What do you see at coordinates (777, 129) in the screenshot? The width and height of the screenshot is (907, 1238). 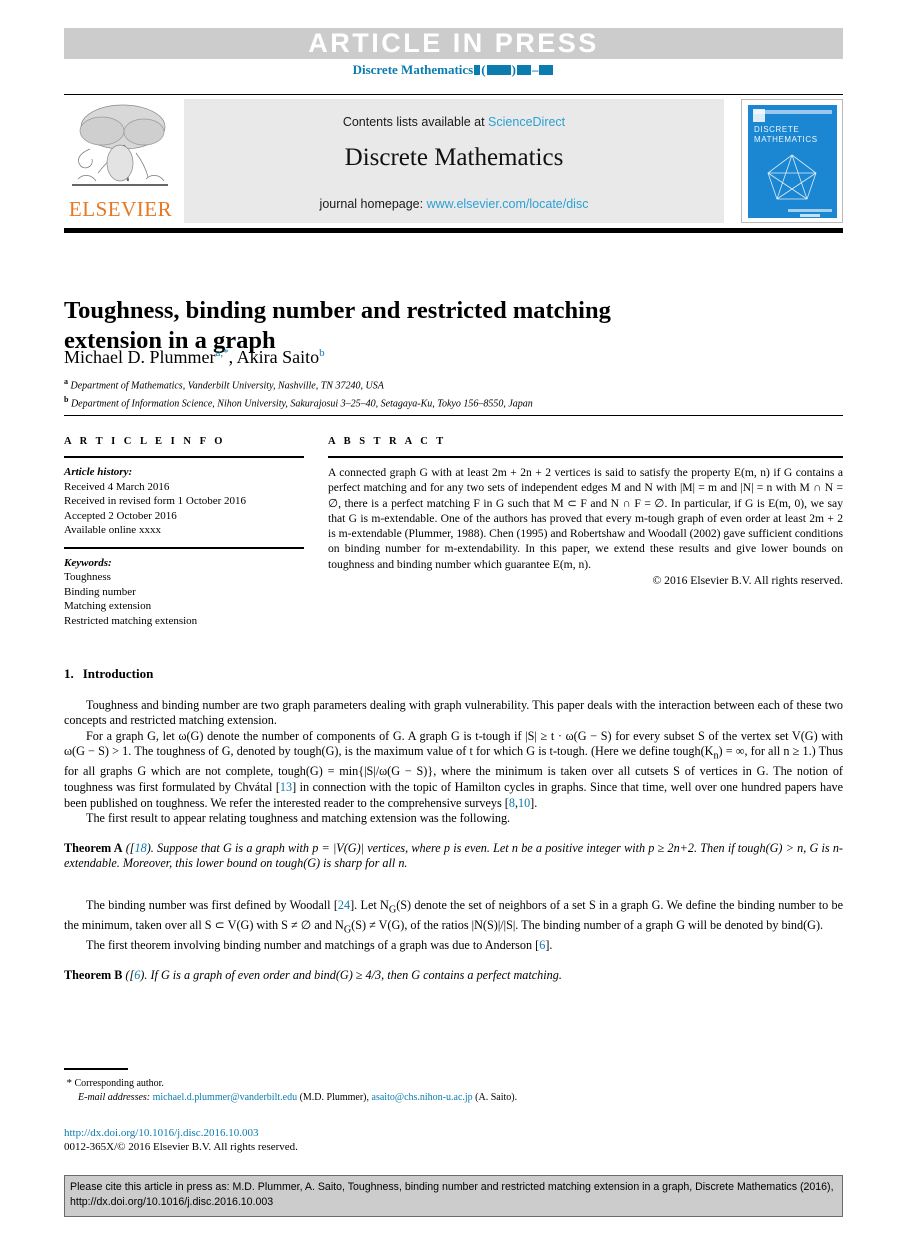 I see `cover-journal-name-line1: DISCRETE` at bounding box center [777, 129].